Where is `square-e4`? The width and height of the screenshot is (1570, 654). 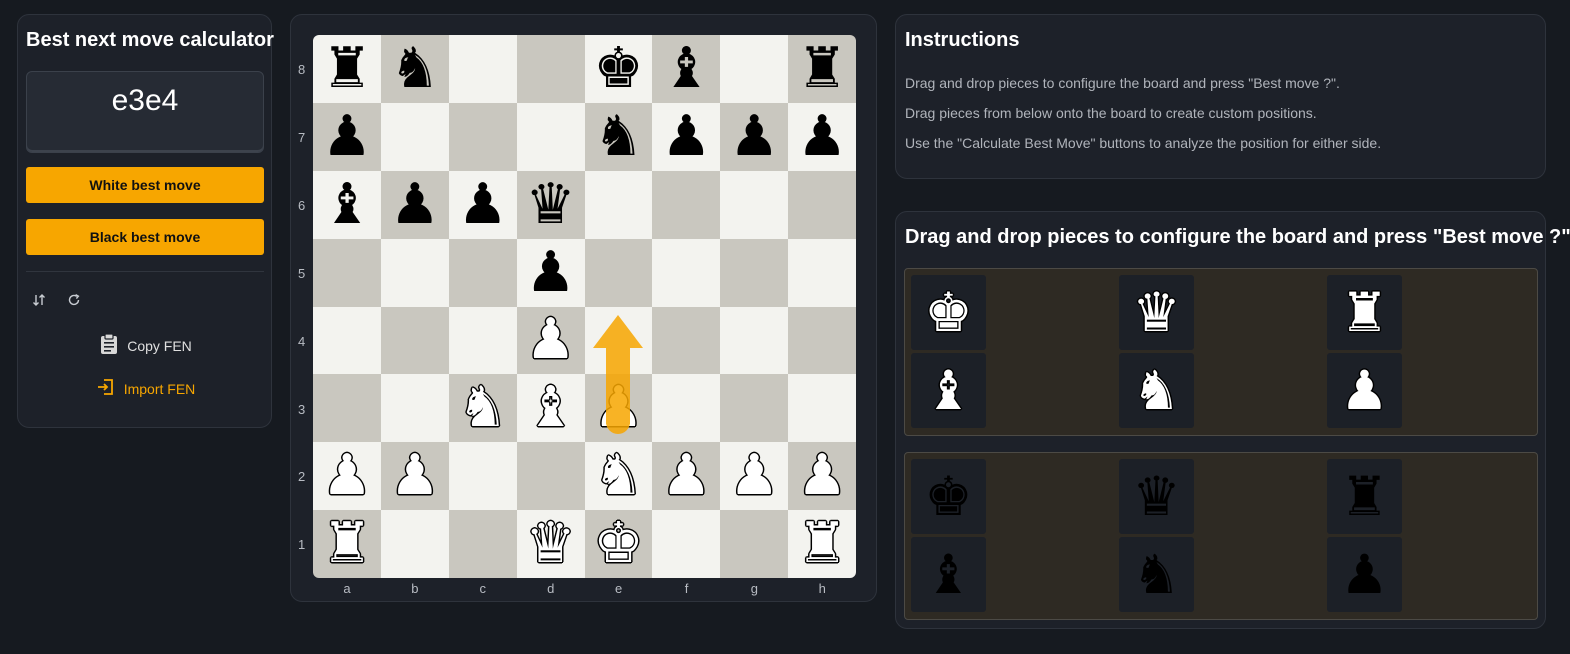
square-e4 is located at coordinates (618, 340).